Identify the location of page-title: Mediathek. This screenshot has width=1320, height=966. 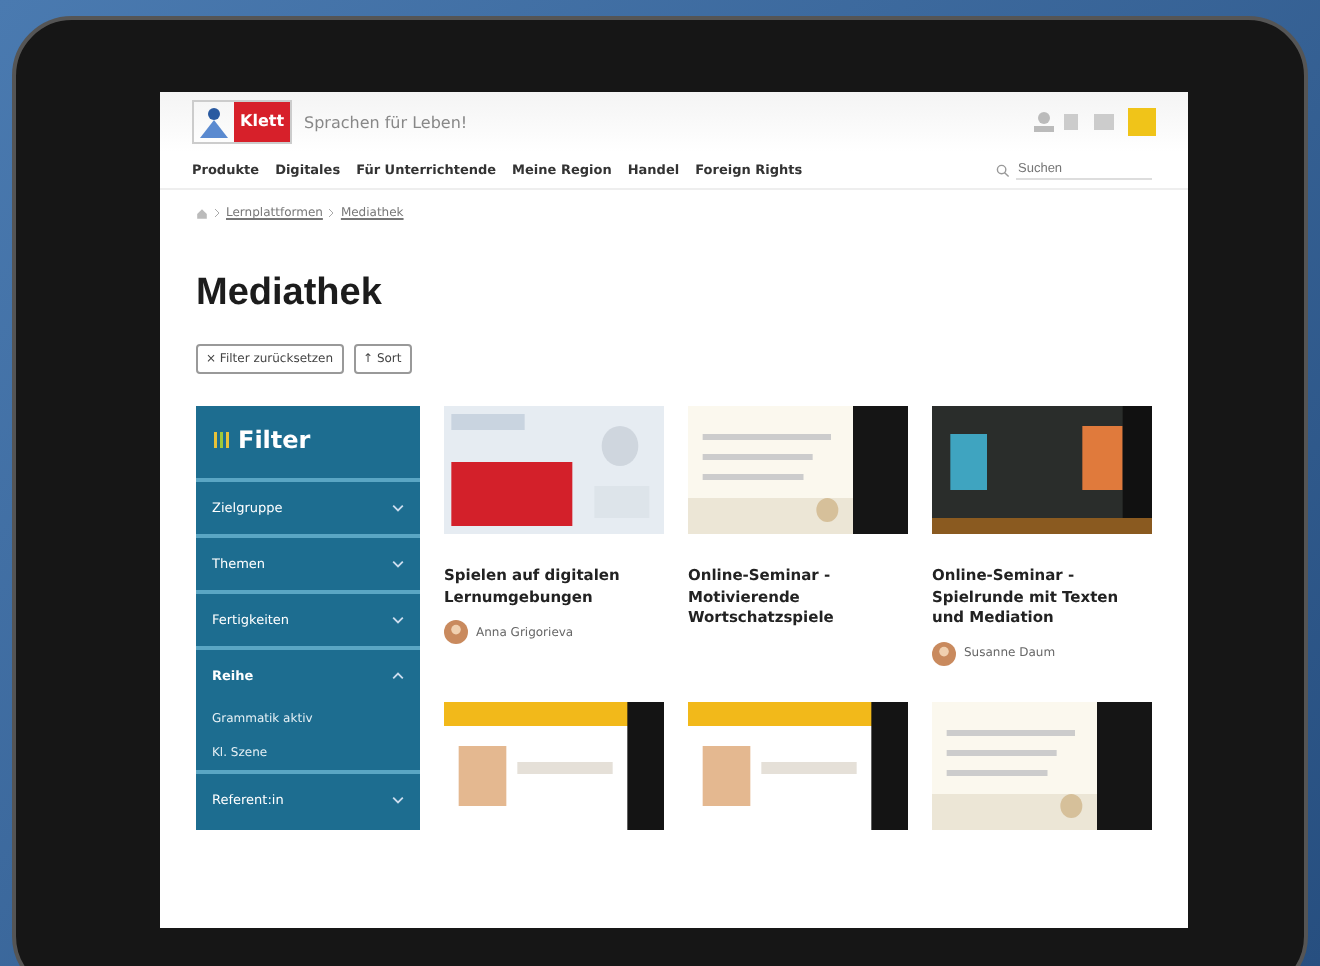
(290, 294).